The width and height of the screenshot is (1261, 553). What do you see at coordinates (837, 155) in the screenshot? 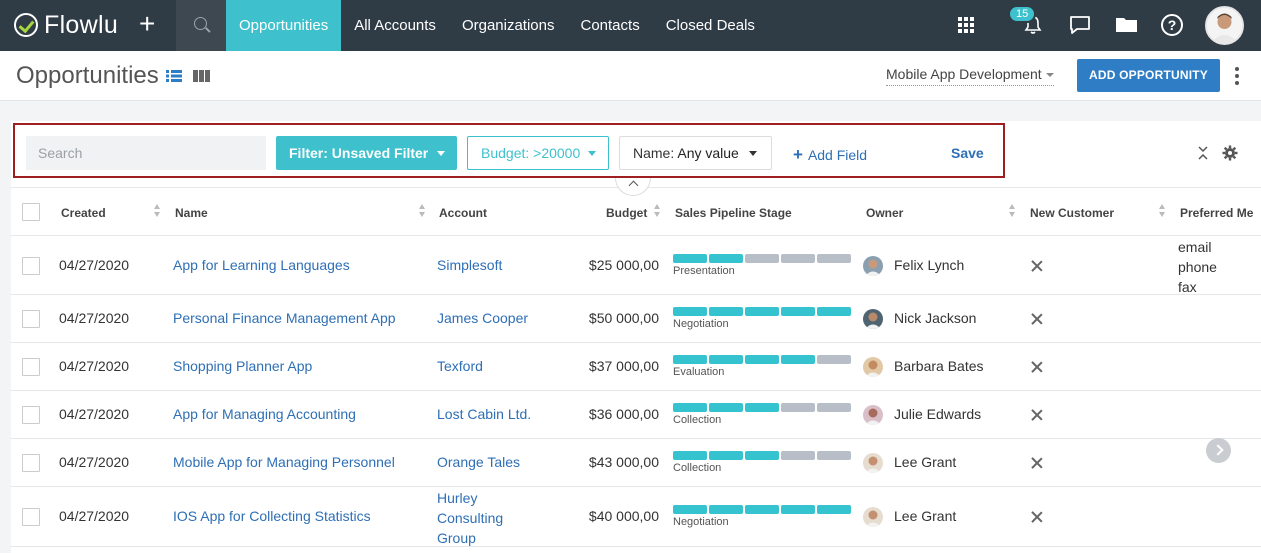
I see `add-field-label: Add Field` at bounding box center [837, 155].